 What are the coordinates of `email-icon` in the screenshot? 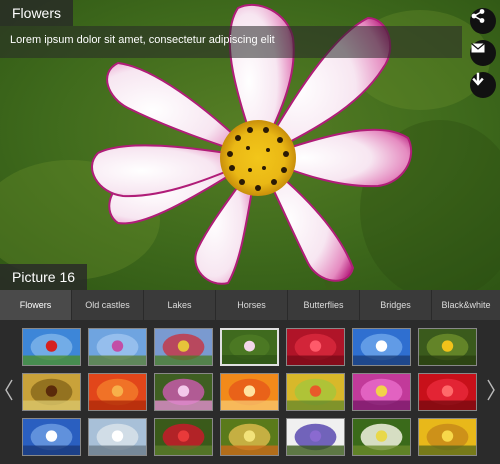 It's located at (478, 48).